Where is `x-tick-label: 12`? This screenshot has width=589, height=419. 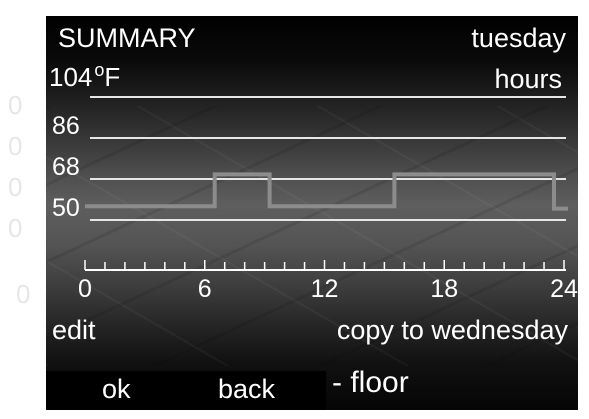 x-tick-label: 12 is located at coordinates (325, 289).